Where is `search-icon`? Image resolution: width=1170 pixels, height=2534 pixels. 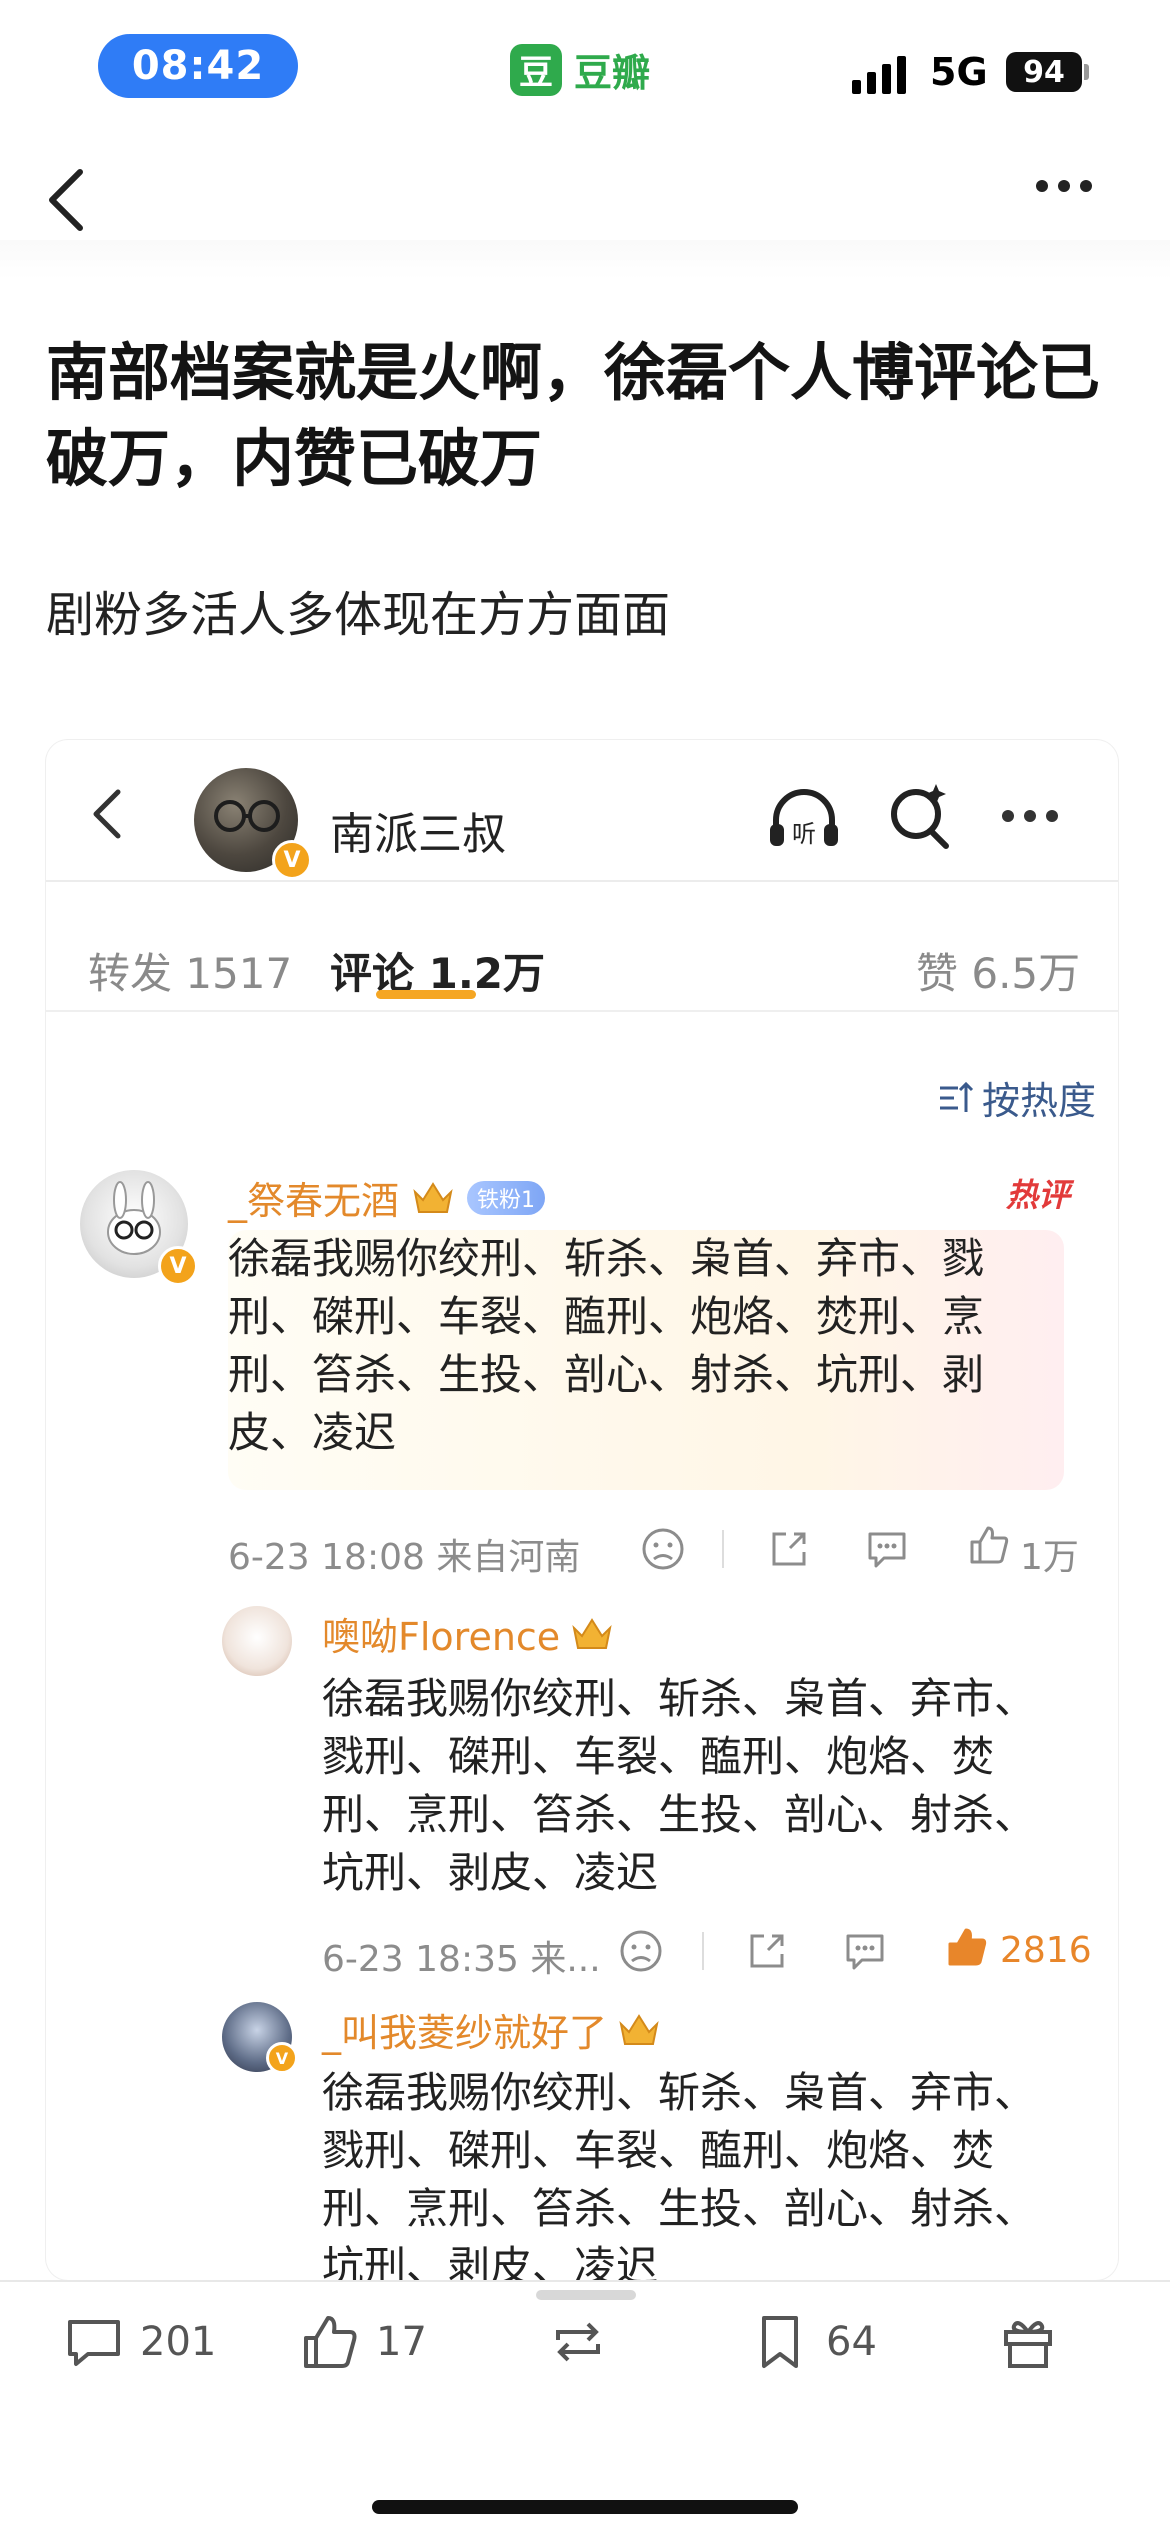
search-icon is located at coordinates (920, 816).